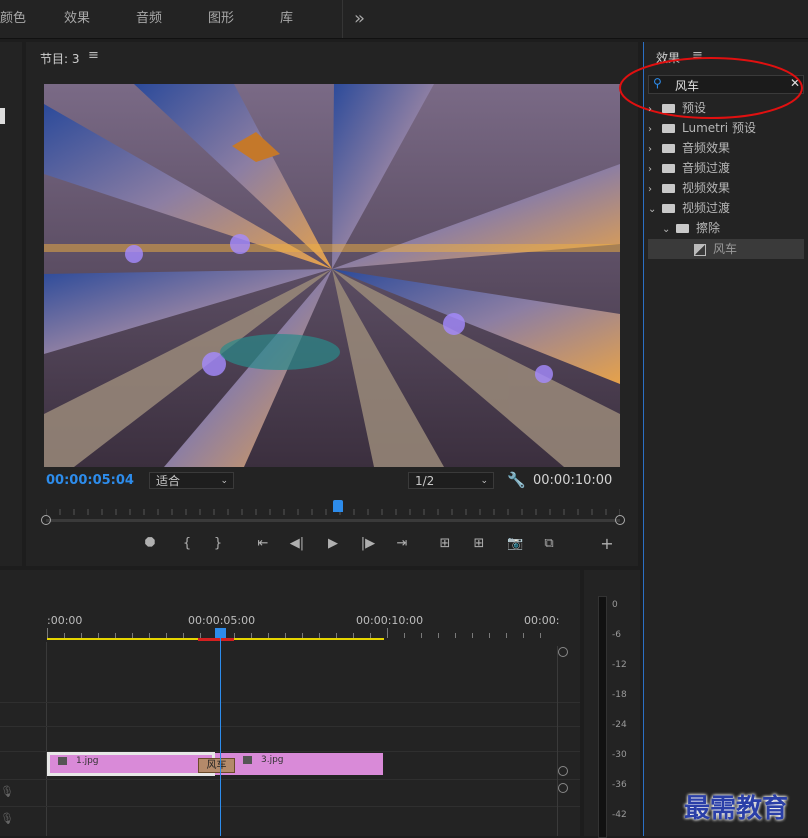 The height and width of the screenshot is (838, 808). What do you see at coordinates (131, 764) in the screenshot?
I see `clip-1: 1.jpg` at bounding box center [131, 764].